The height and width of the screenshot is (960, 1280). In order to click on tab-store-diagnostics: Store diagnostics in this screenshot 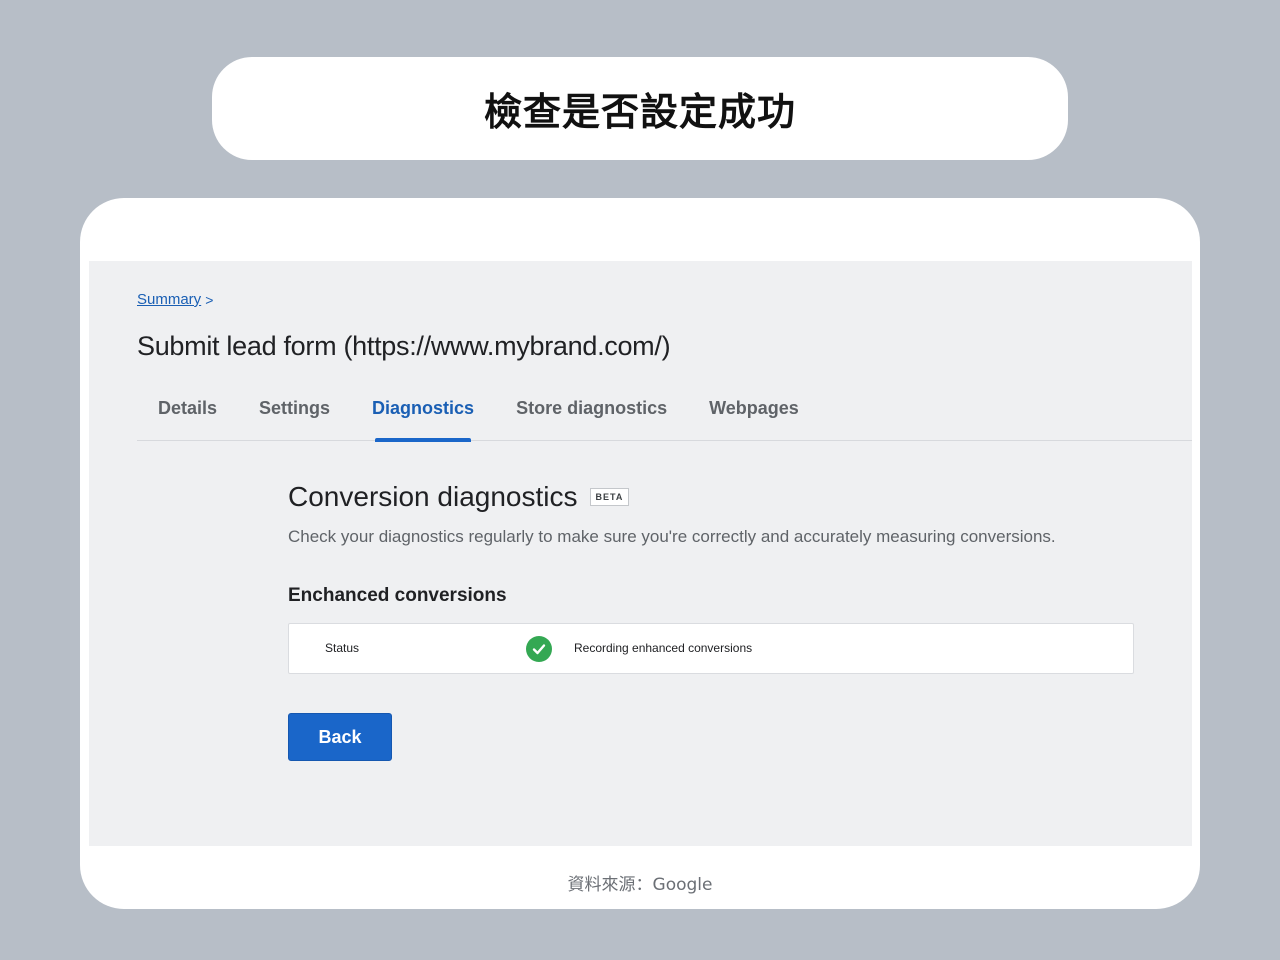, I will do `click(591, 417)`.